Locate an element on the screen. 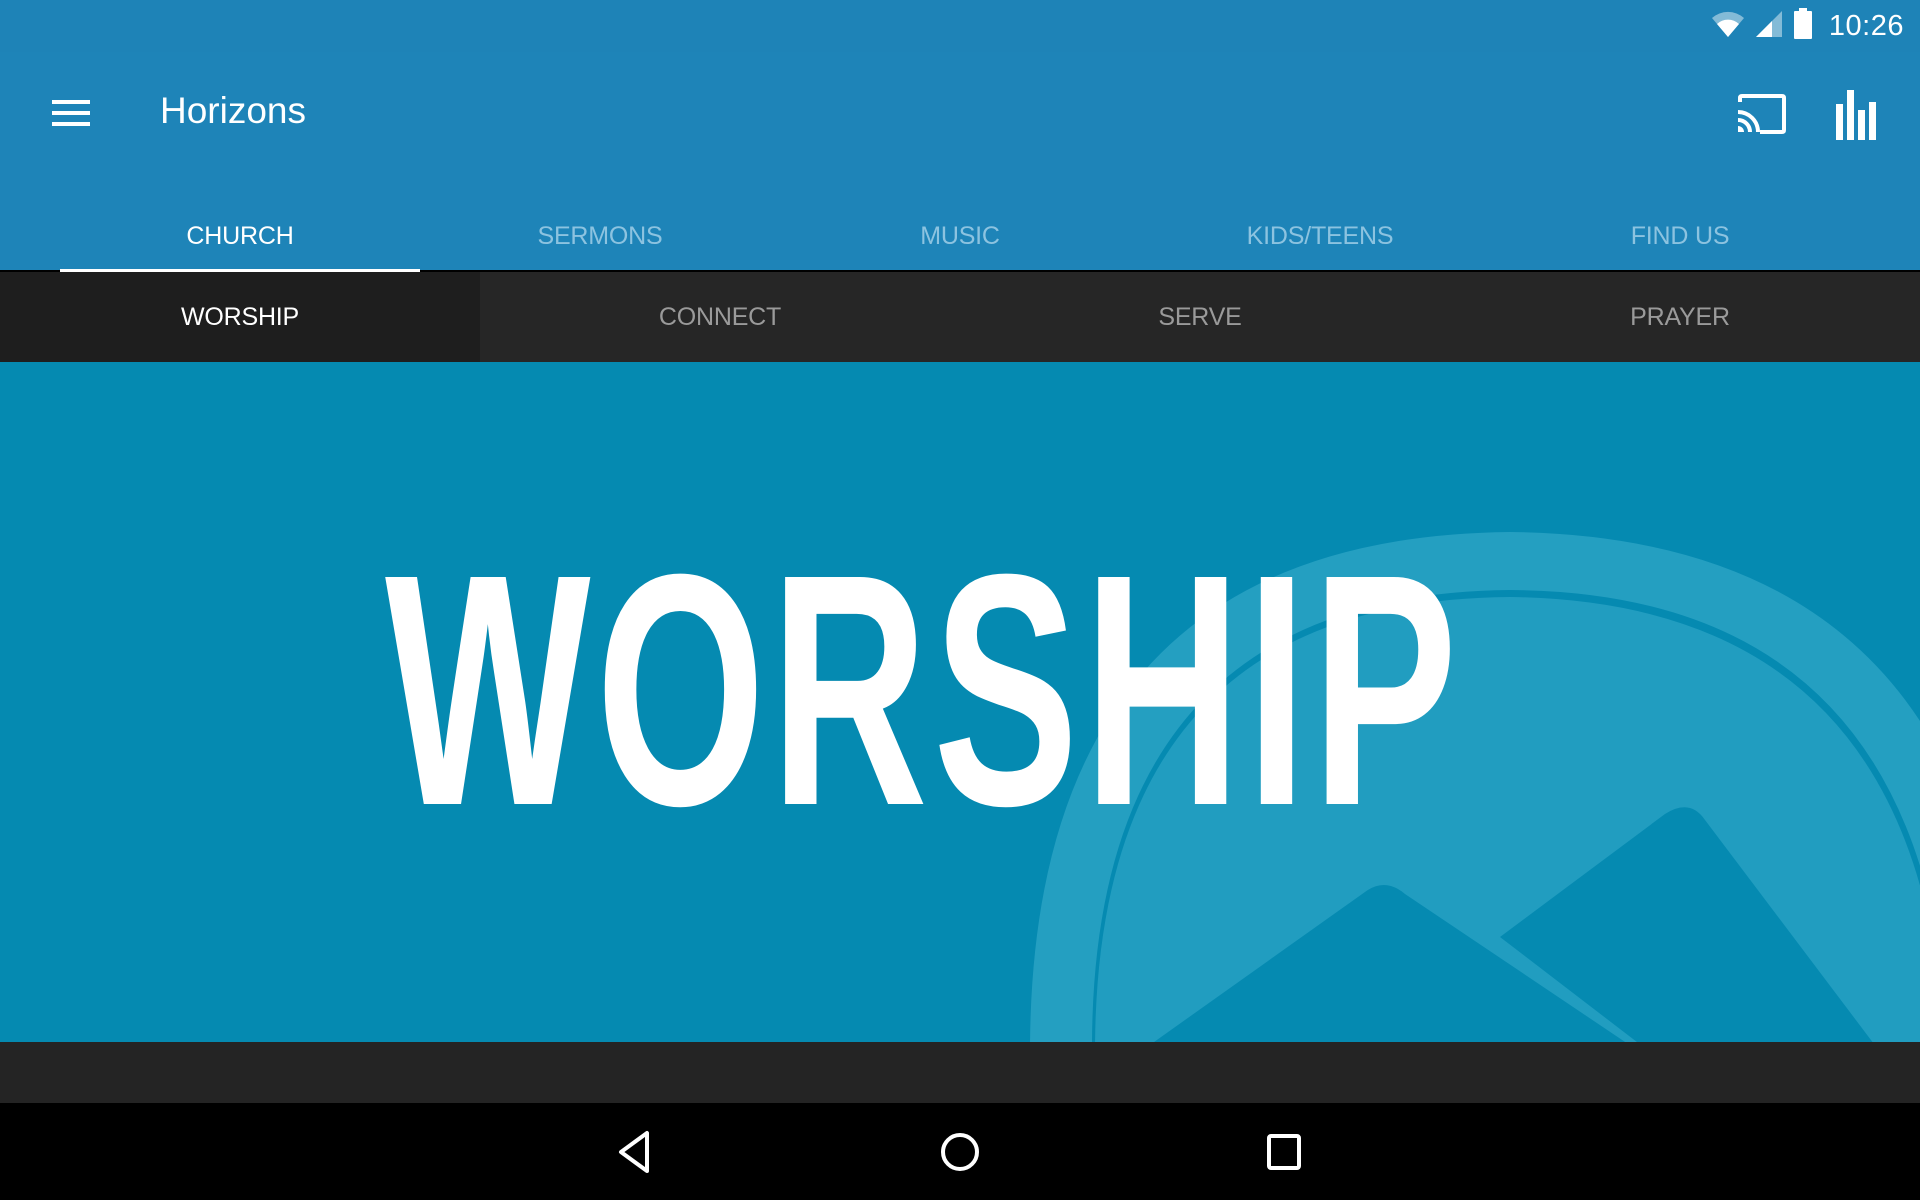 The height and width of the screenshot is (1200, 1920). recents-button is located at coordinates (1284, 1152).